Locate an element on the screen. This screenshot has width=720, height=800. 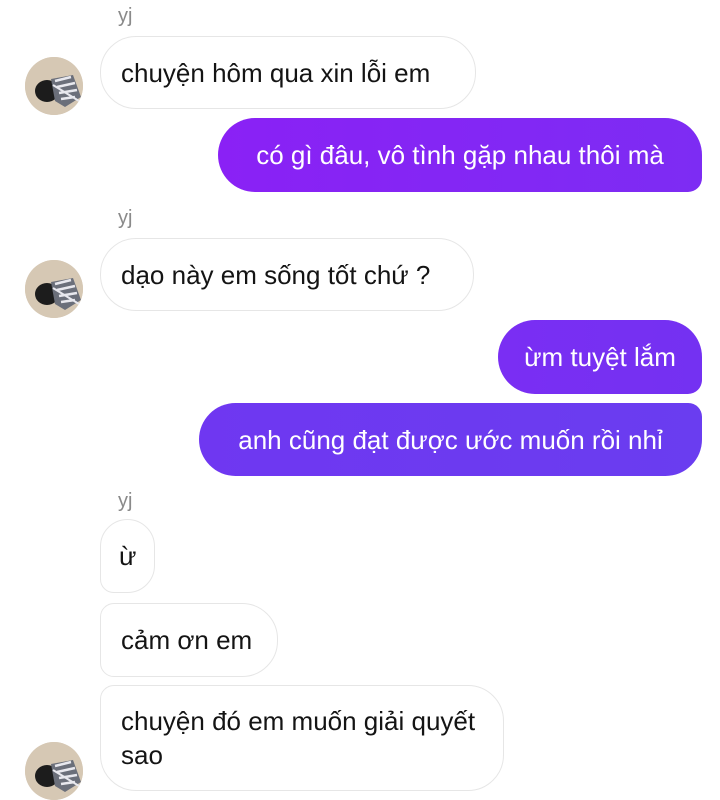
incoming-message: chuyện hôm qua xin lỗi em is located at coordinates (288, 72).